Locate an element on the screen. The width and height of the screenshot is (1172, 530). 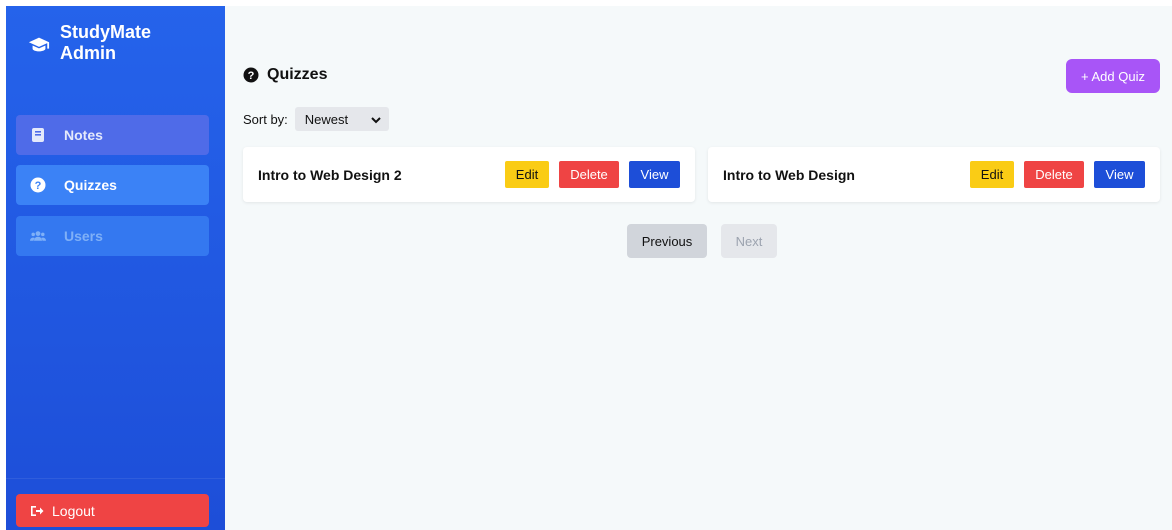
sign-out-icon is located at coordinates (37, 511).